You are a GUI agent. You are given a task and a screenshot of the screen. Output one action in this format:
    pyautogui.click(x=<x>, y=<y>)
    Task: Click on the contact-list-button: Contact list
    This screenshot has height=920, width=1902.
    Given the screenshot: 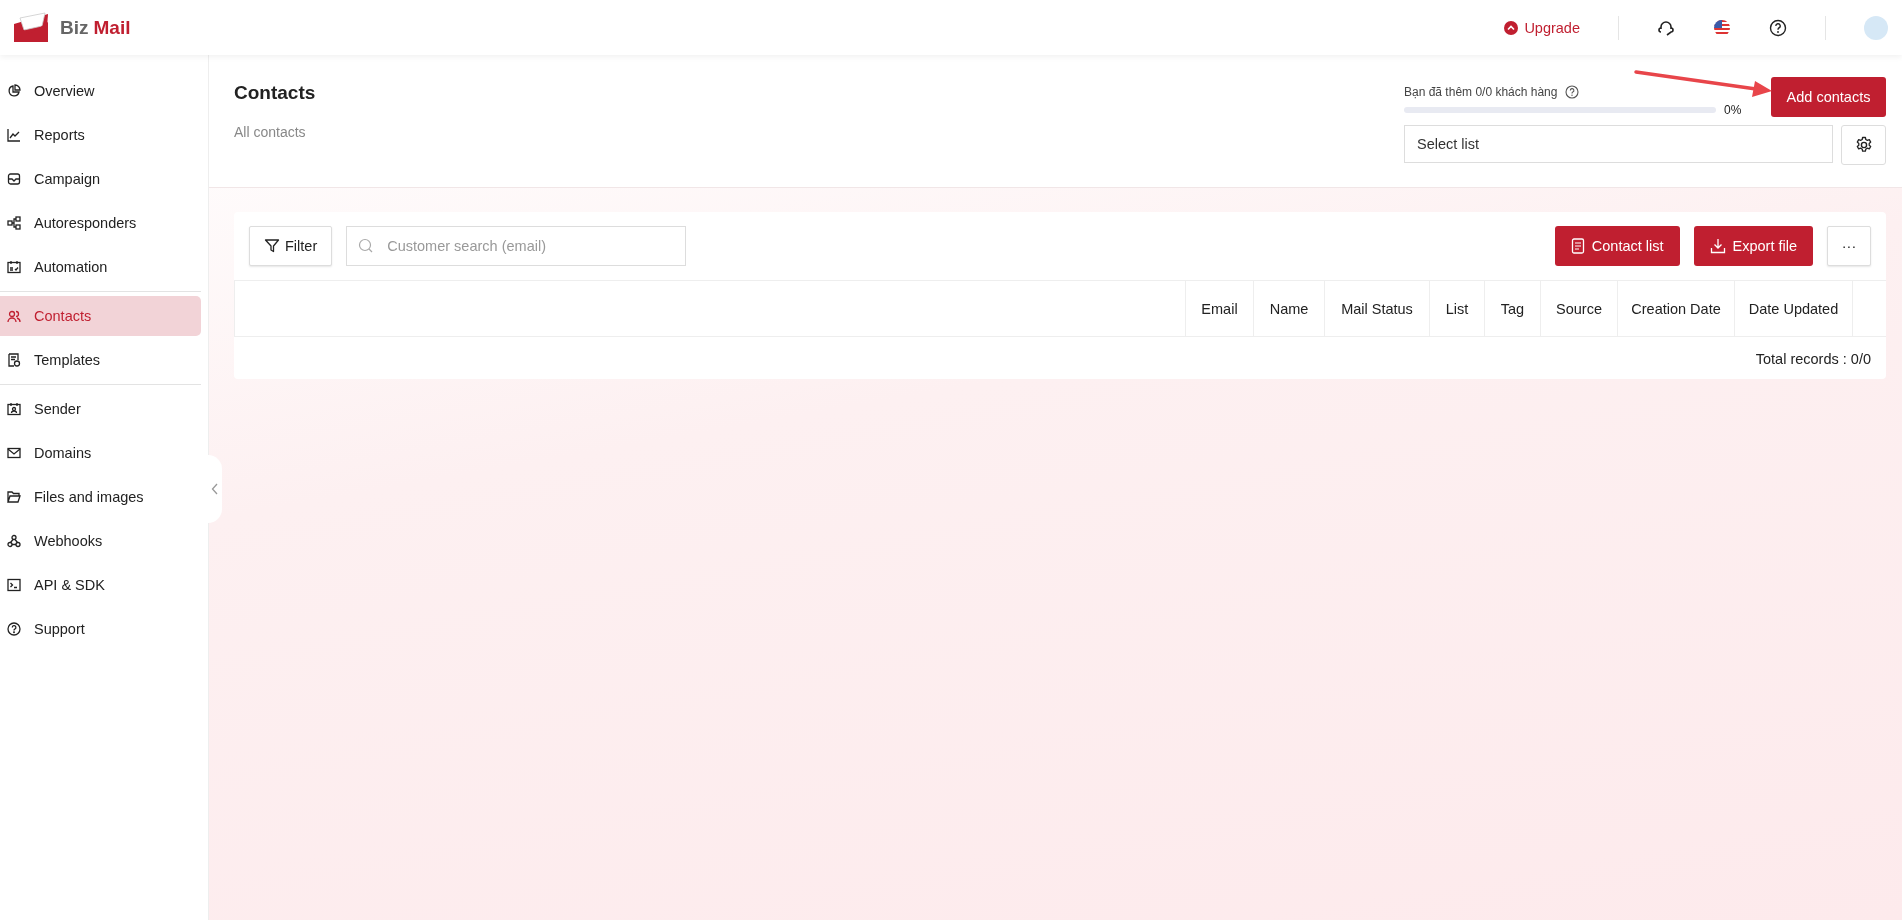 What is the action you would take?
    pyautogui.click(x=1617, y=246)
    